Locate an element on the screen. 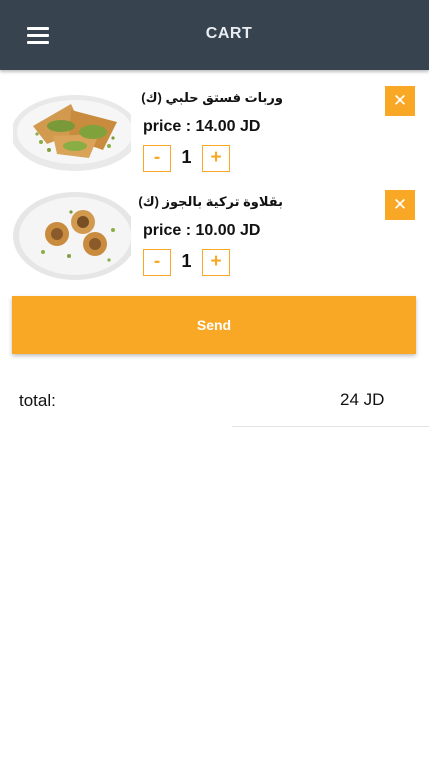 The height and width of the screenshot is (763, 429). item-name: وربات فستق حلبي (ك) is located at coordinates (212, 97).